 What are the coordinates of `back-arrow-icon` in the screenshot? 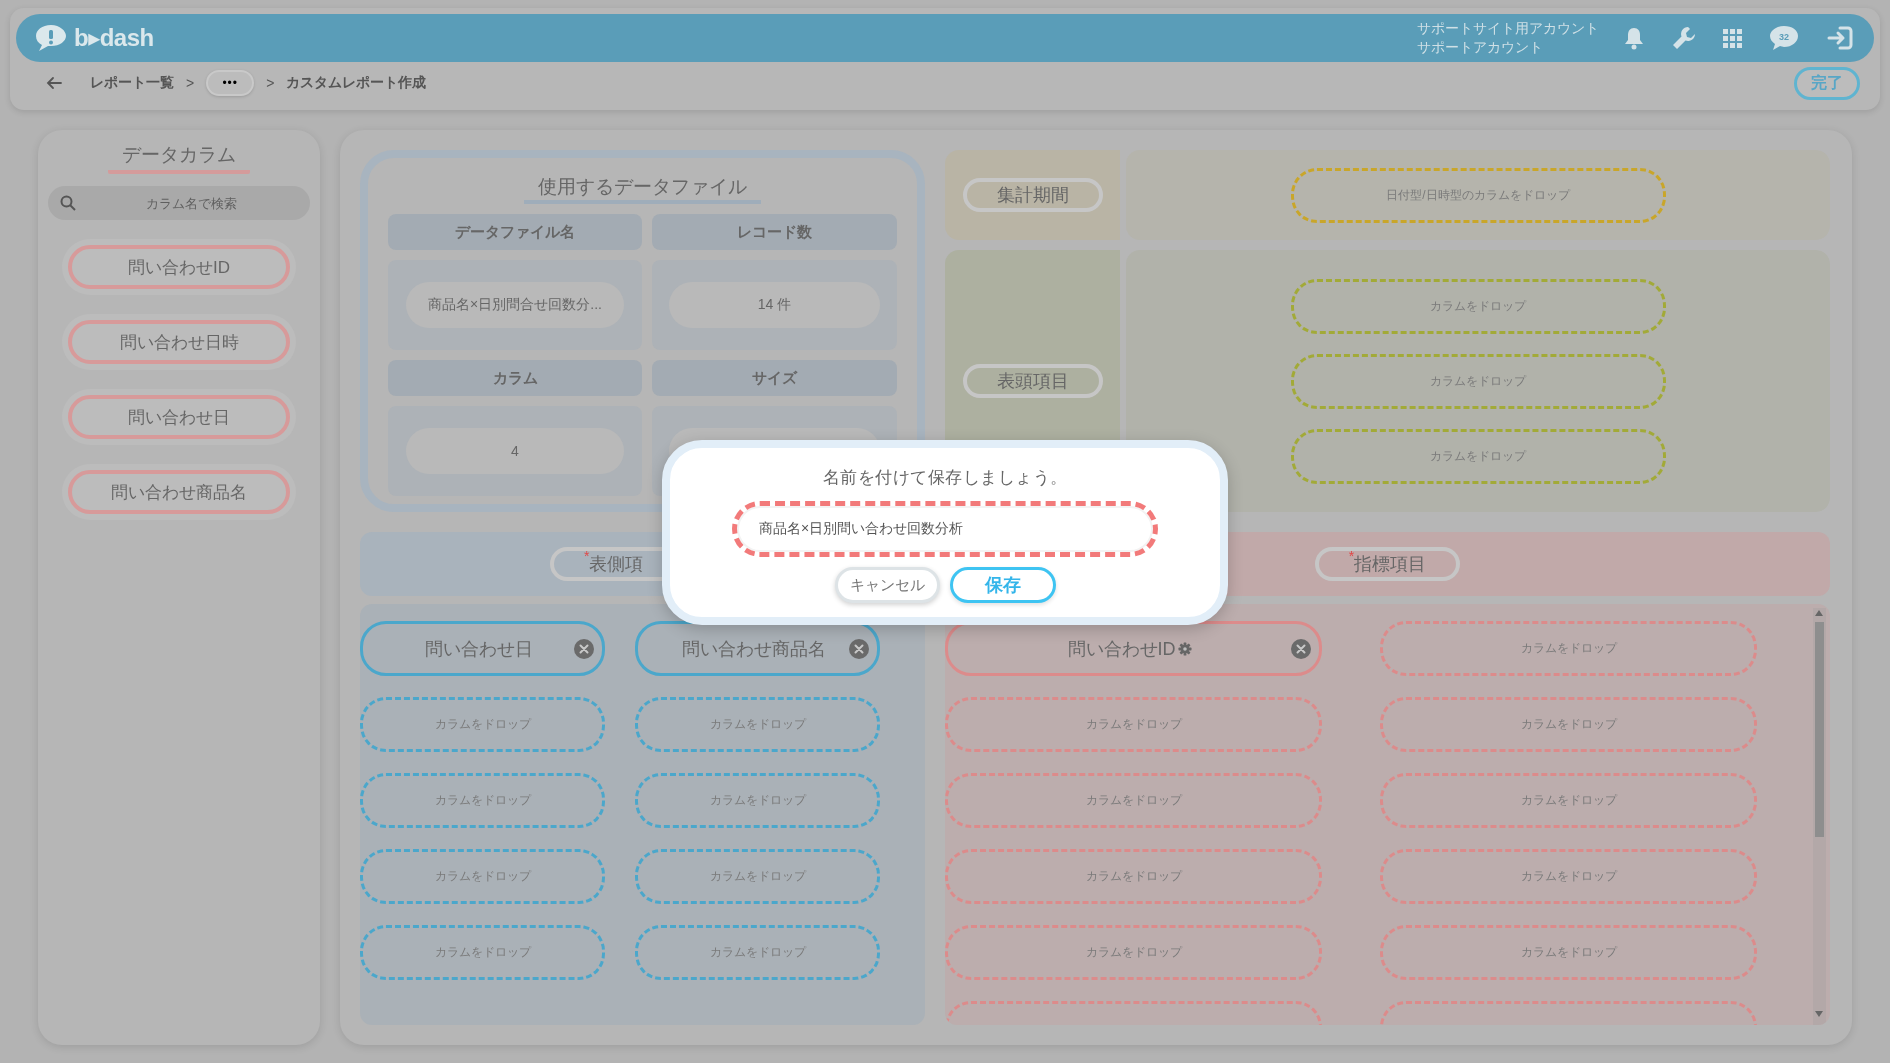 It's located at (54, 83).